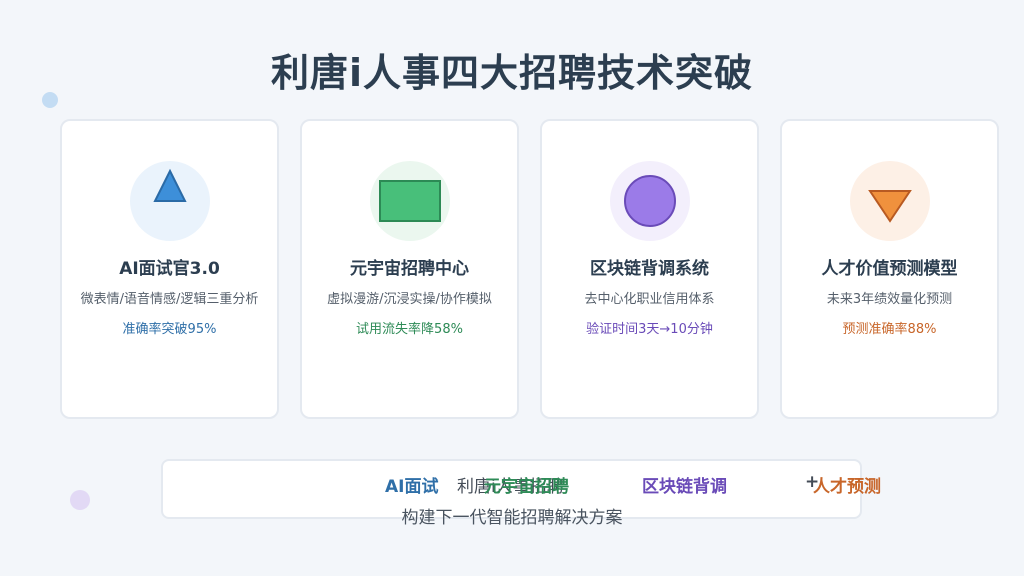 Image resolution: width=1024 pixels, height=576 pixels. I want to click on footer-item-metaverse: 元宇宙招聘, so click(526, 487).